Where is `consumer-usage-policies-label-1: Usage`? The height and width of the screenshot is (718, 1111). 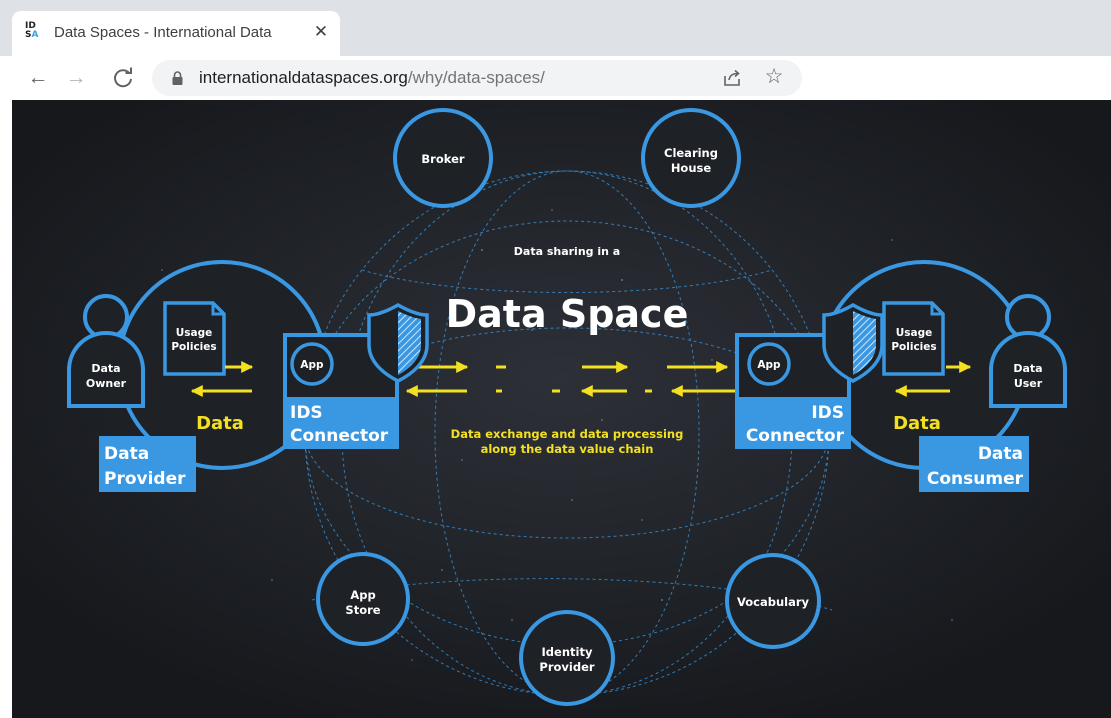
consumer-usage-policies-label-1: Usage is located at coordinates (914, 333).